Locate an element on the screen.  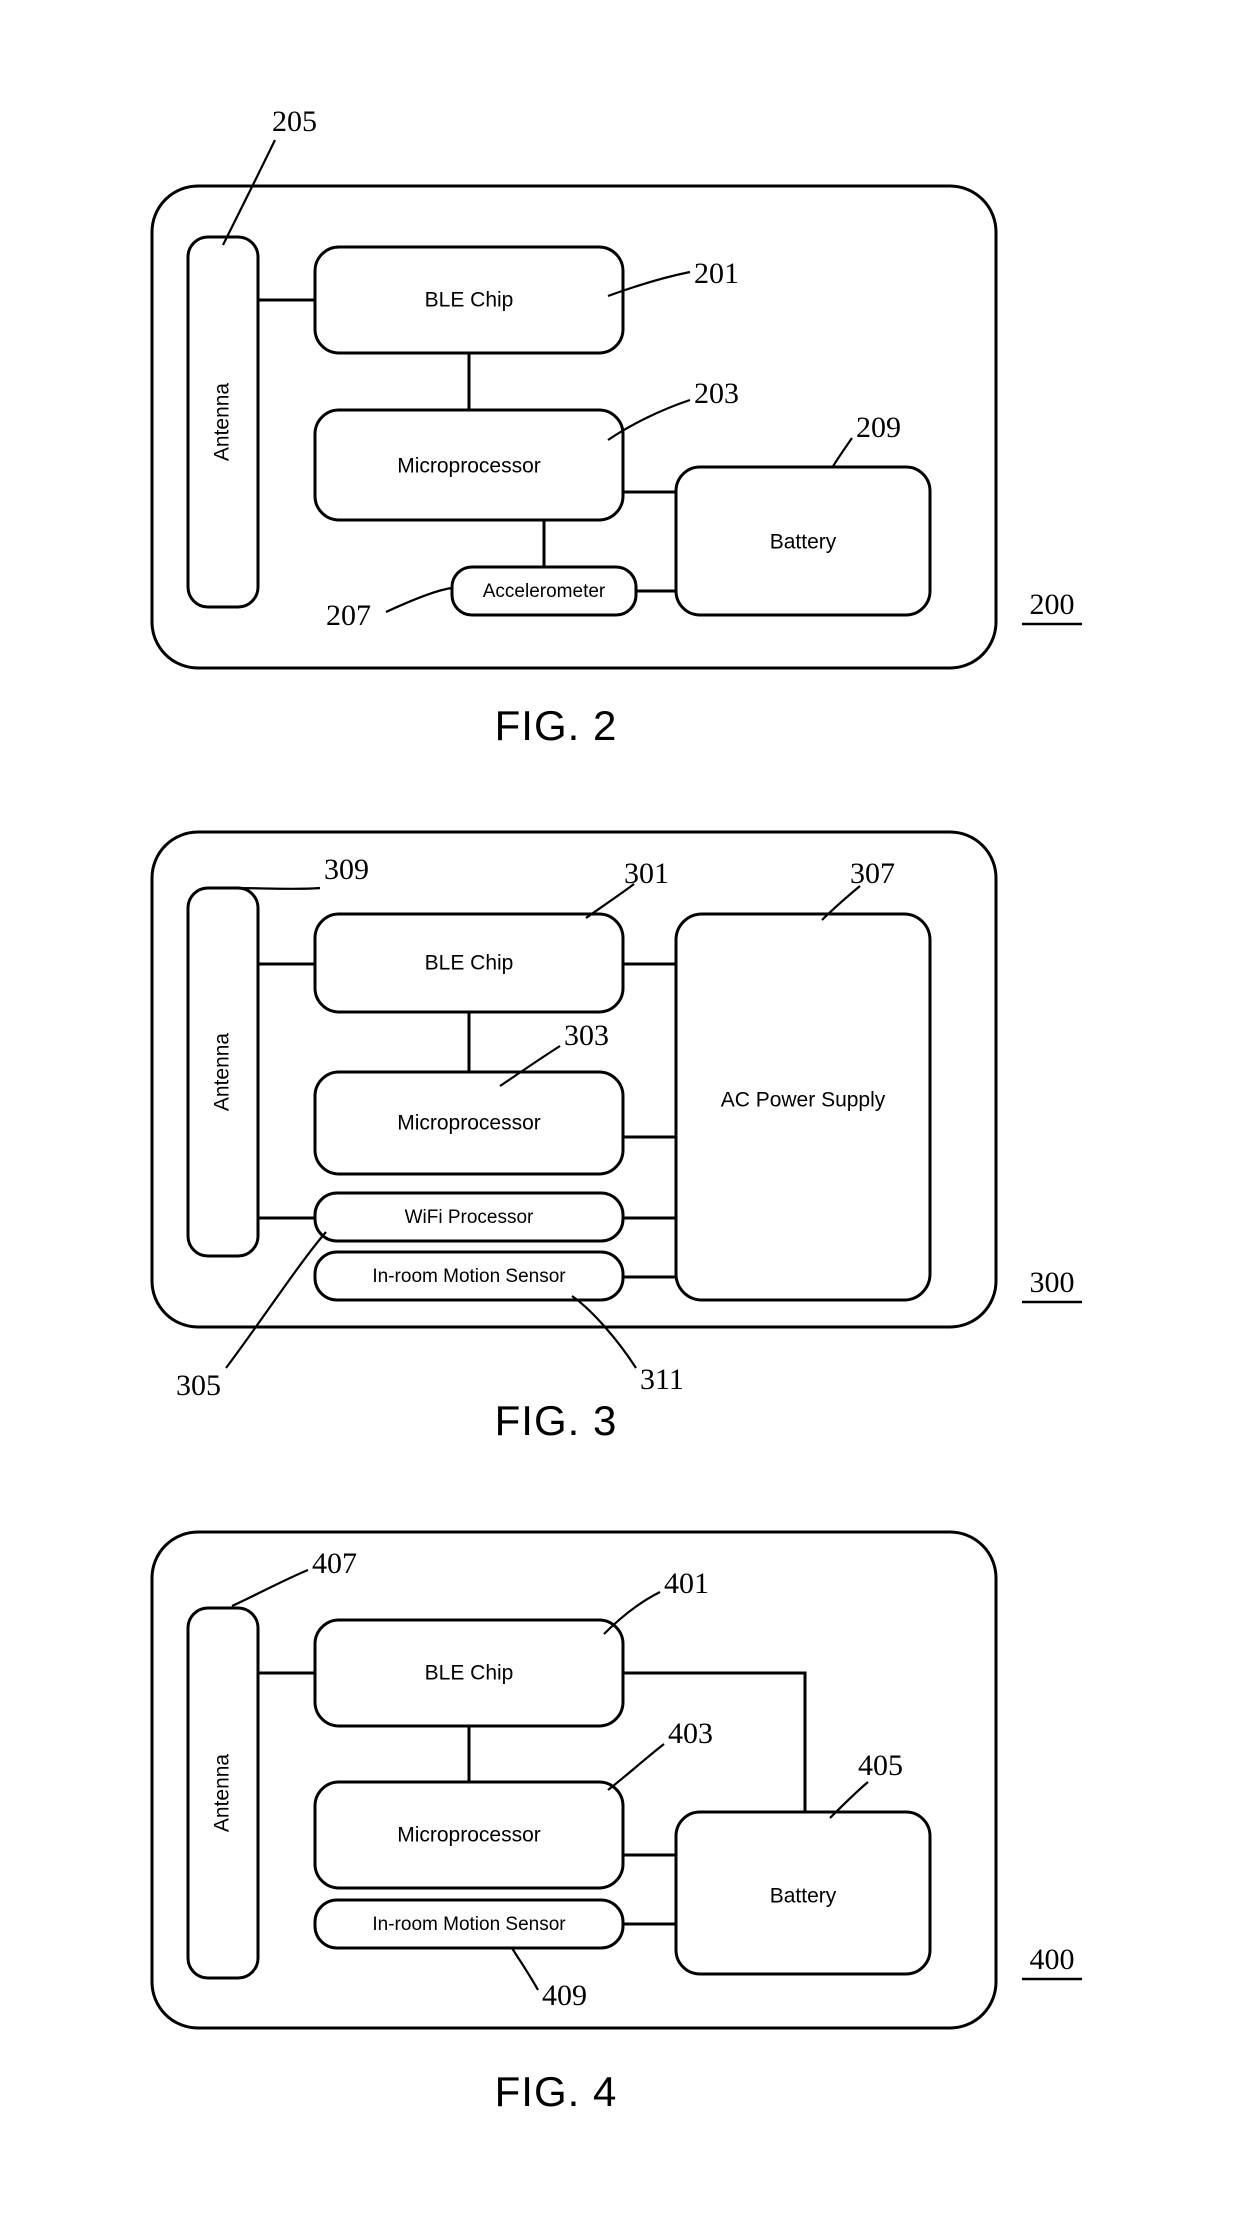
fig3-ref-309: 309 is located at coordinates (346, 869).